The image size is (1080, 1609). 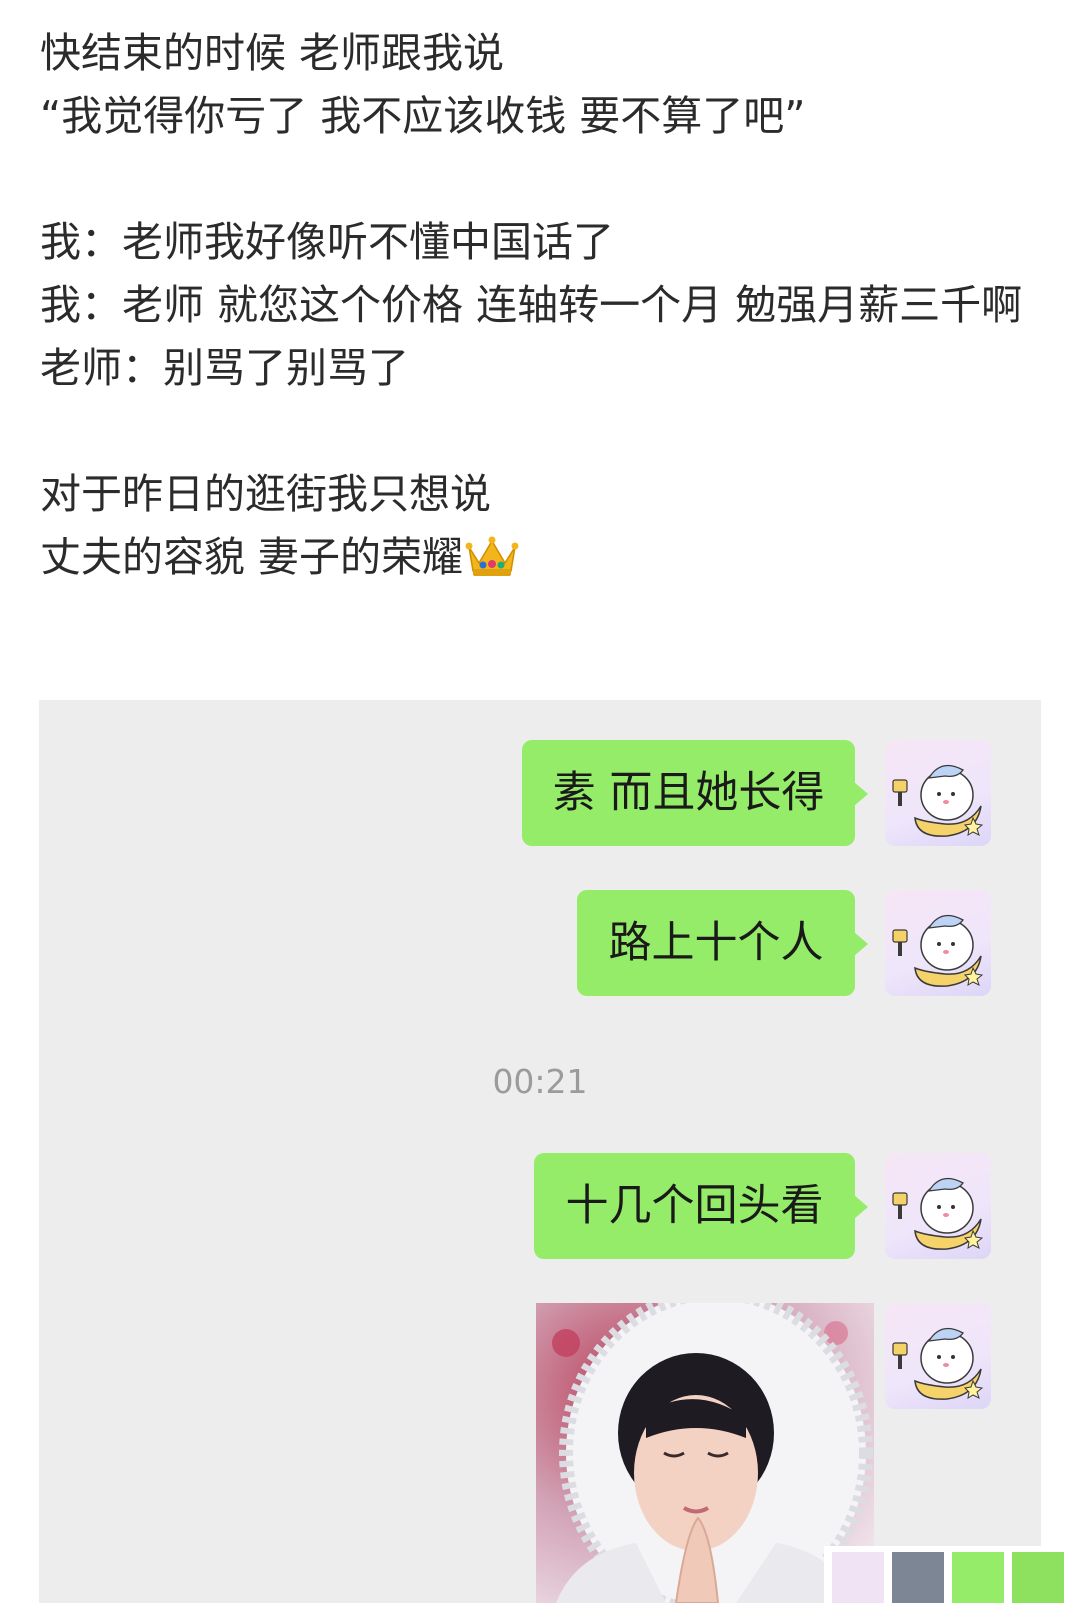 I want to click on message-bubble: 十几个回头看, so click(x=701, y=1206).